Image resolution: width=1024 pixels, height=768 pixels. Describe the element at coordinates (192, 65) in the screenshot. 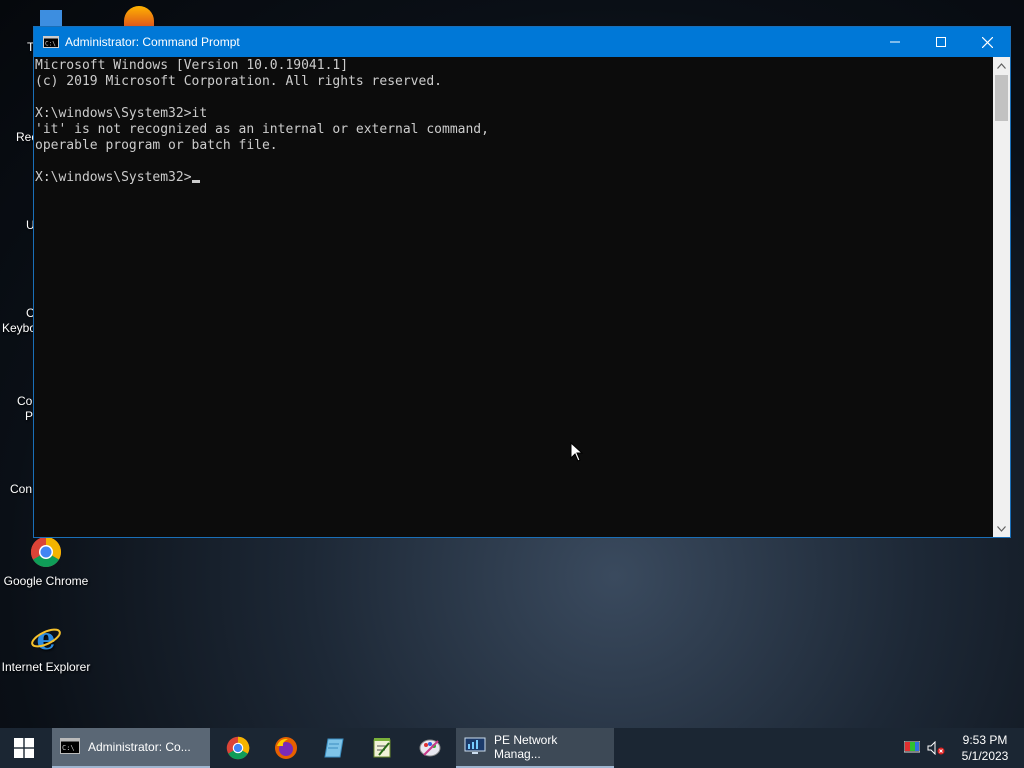

I see `console-line: Microsoft Windows [Version 10.0.19041.1]` at that location.